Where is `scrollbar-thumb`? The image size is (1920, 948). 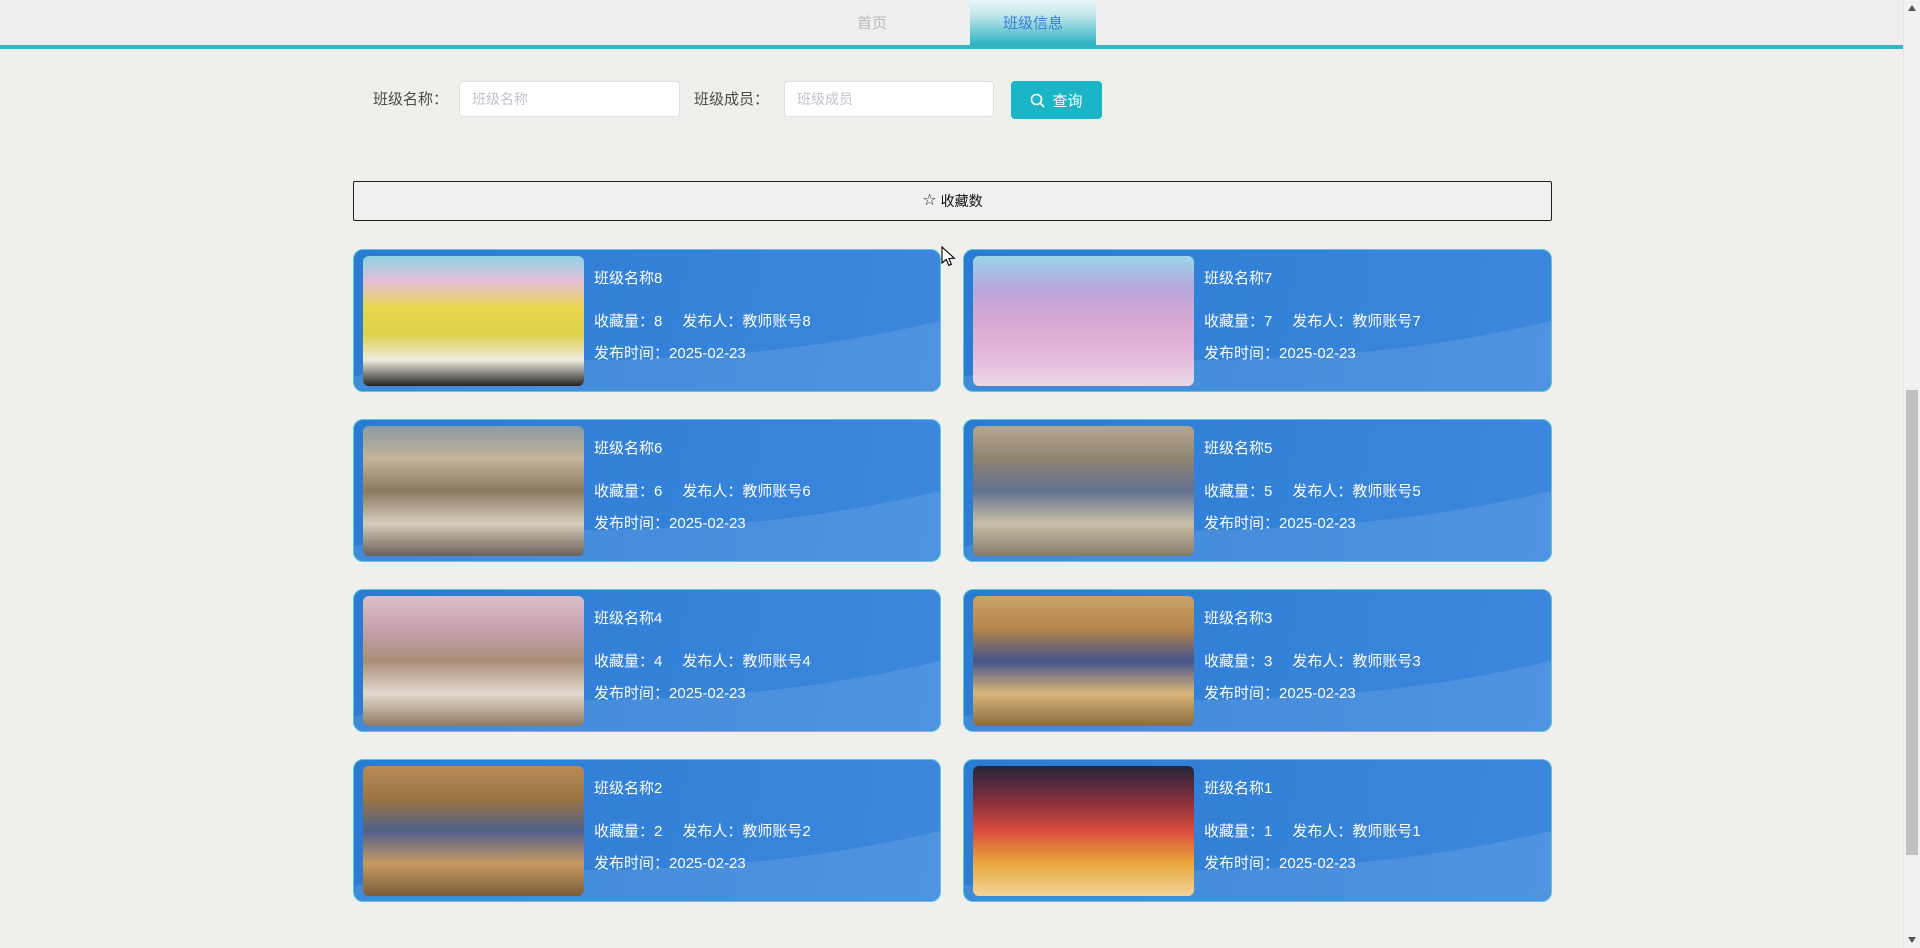
scrollbar-thumb is located at coordinates (1912, 622).